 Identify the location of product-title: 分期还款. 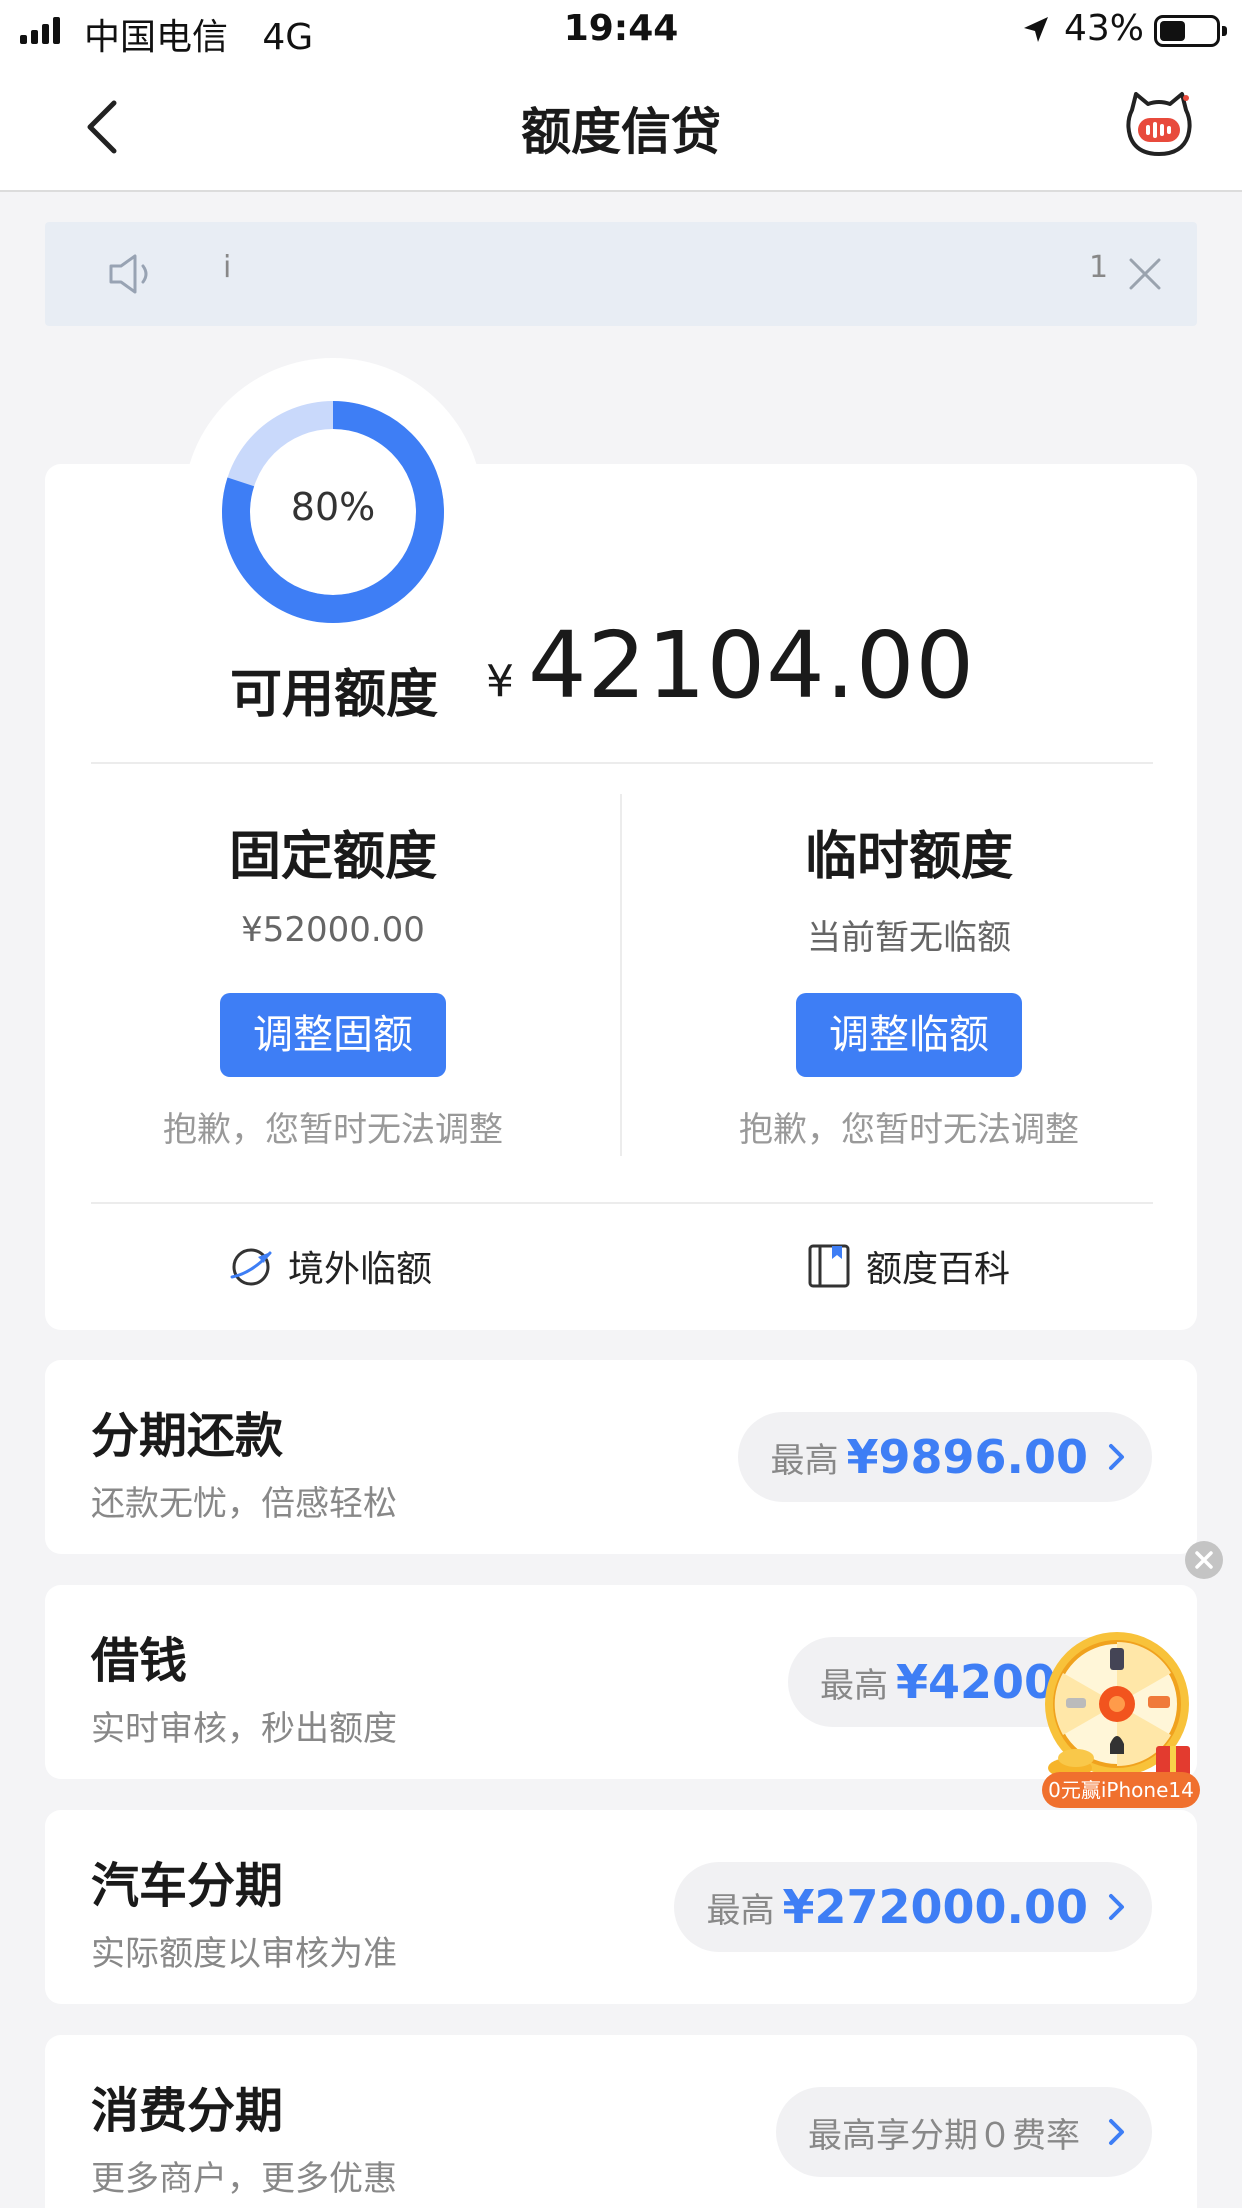
(187, 1436).